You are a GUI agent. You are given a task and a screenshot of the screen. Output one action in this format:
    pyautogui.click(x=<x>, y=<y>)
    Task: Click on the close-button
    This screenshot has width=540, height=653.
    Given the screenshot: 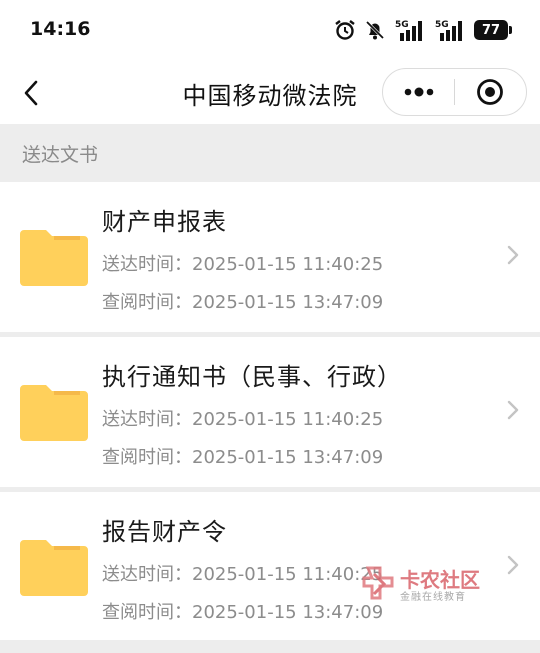 What is the action you would take?
    pyautogui.click(x=490, y=92)
    